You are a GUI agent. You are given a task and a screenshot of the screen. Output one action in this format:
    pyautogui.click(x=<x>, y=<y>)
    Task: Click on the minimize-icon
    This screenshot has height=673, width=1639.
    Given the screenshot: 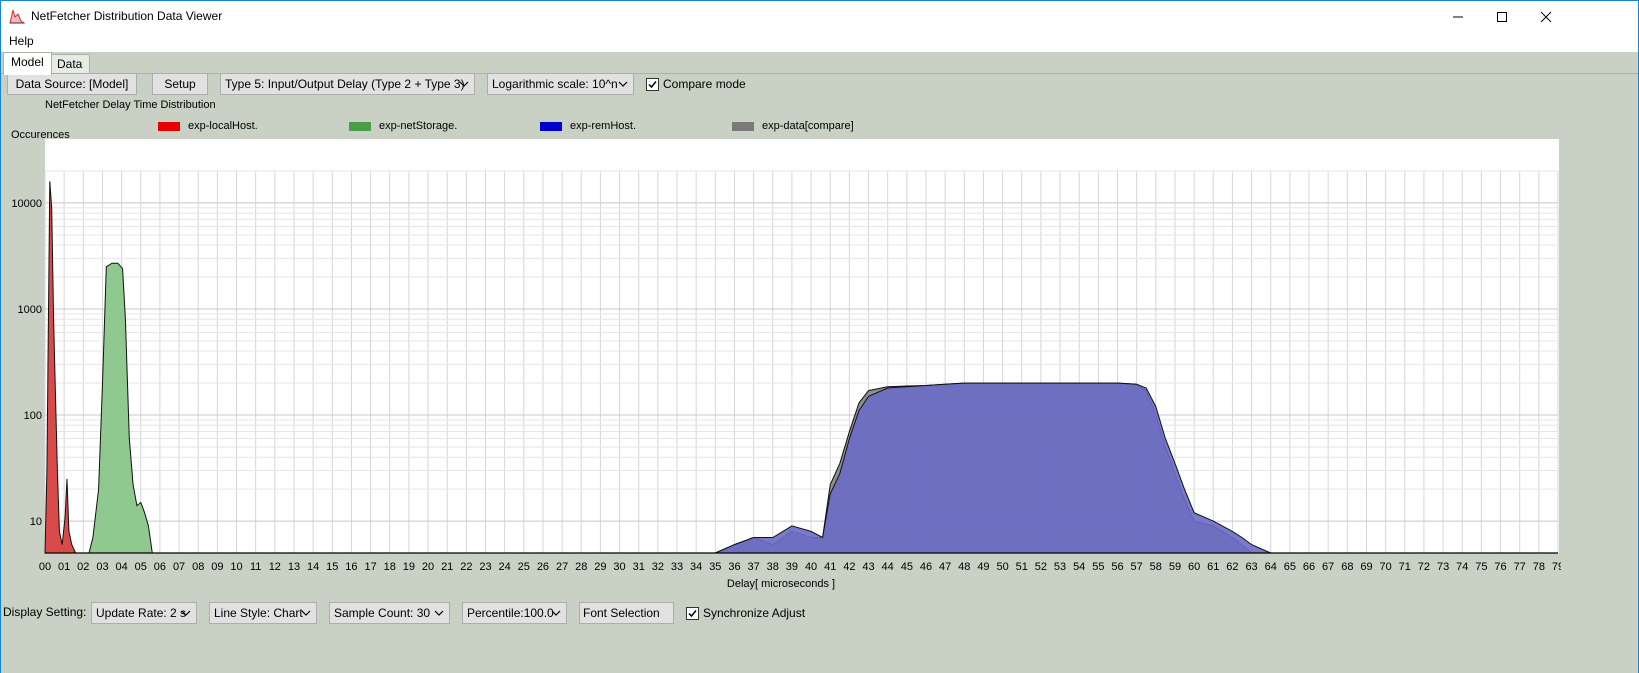 What is the action you would take?
    pyautogui.click(x=1458, y=16)
    